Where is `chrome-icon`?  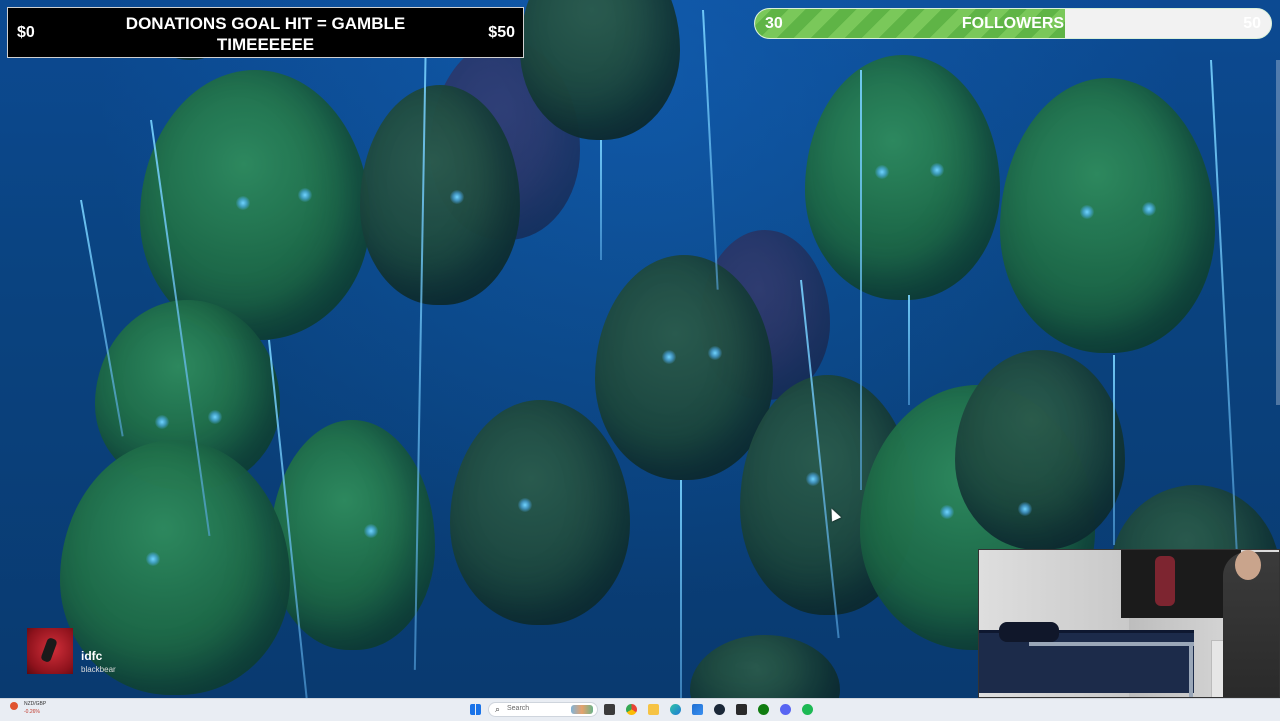
chrome-icon is located at coordinates (631, 709).